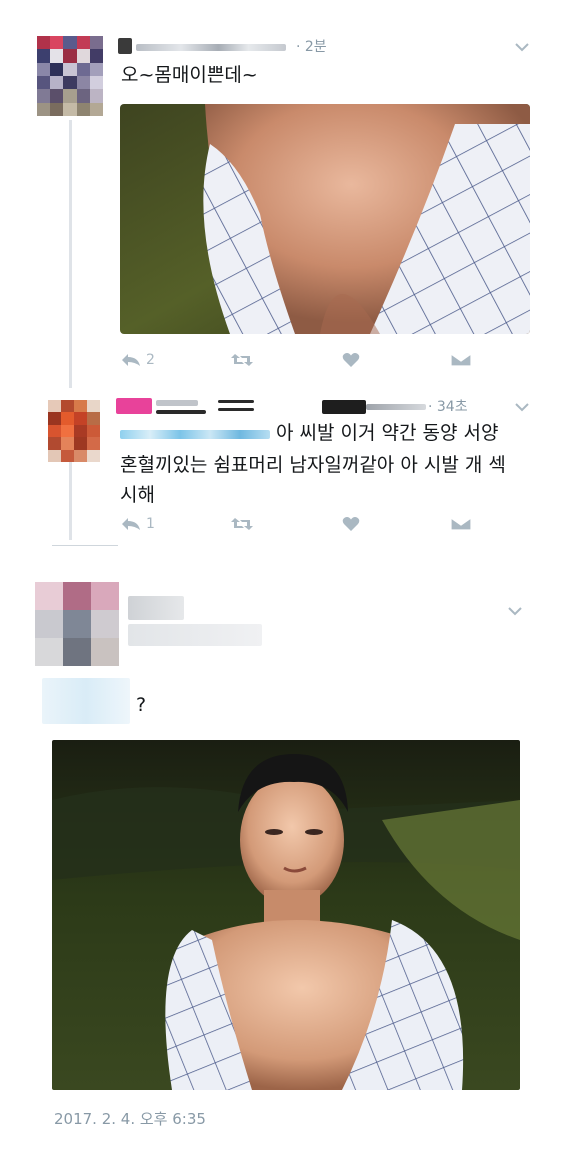 Image resolution: width=561 pixels, height=1165 pixels. Describe the element at coordinates (137, 495) in the screenshot. I see `tweet-text-line-3: 시해` at that location.